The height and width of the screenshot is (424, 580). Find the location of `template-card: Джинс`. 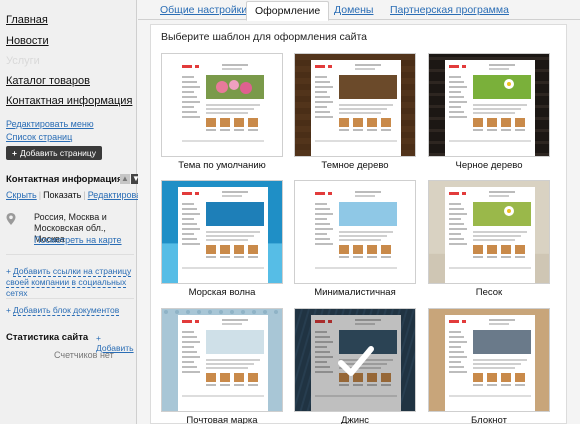

template-card: Джинс is located at coordinates (355, 366).